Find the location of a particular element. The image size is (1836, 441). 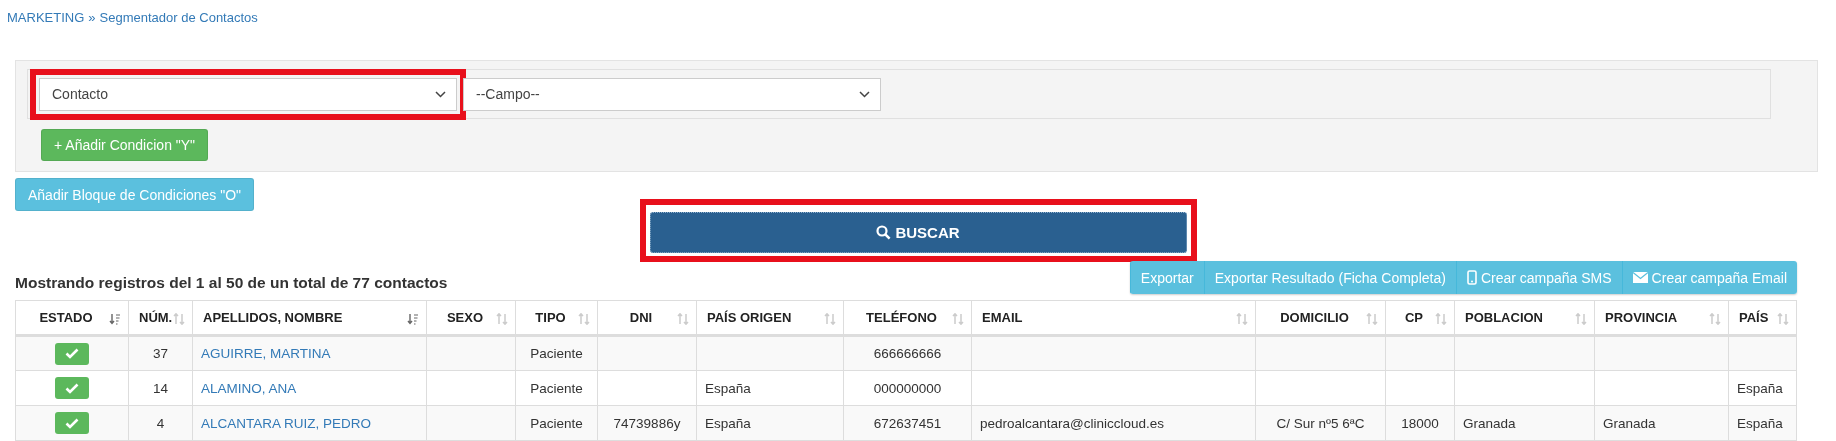

contact-link: ALAMINO, ANA is located at coordinates (249, 388).